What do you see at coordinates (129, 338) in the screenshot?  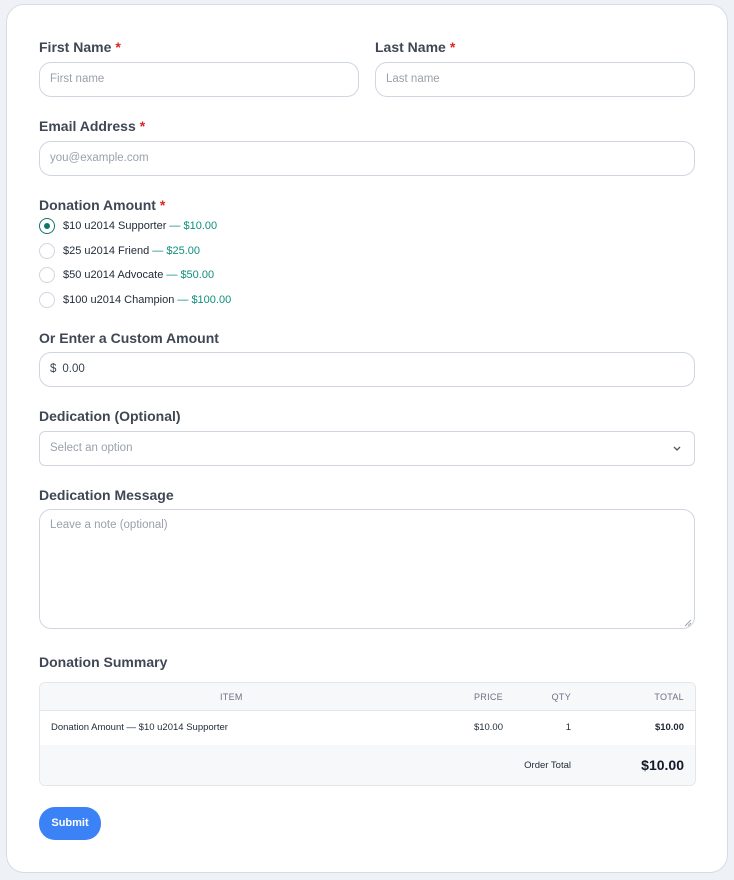 I see `custom-amount-label: Or Enter a Custom Amount` at bounding box center [129, 338].